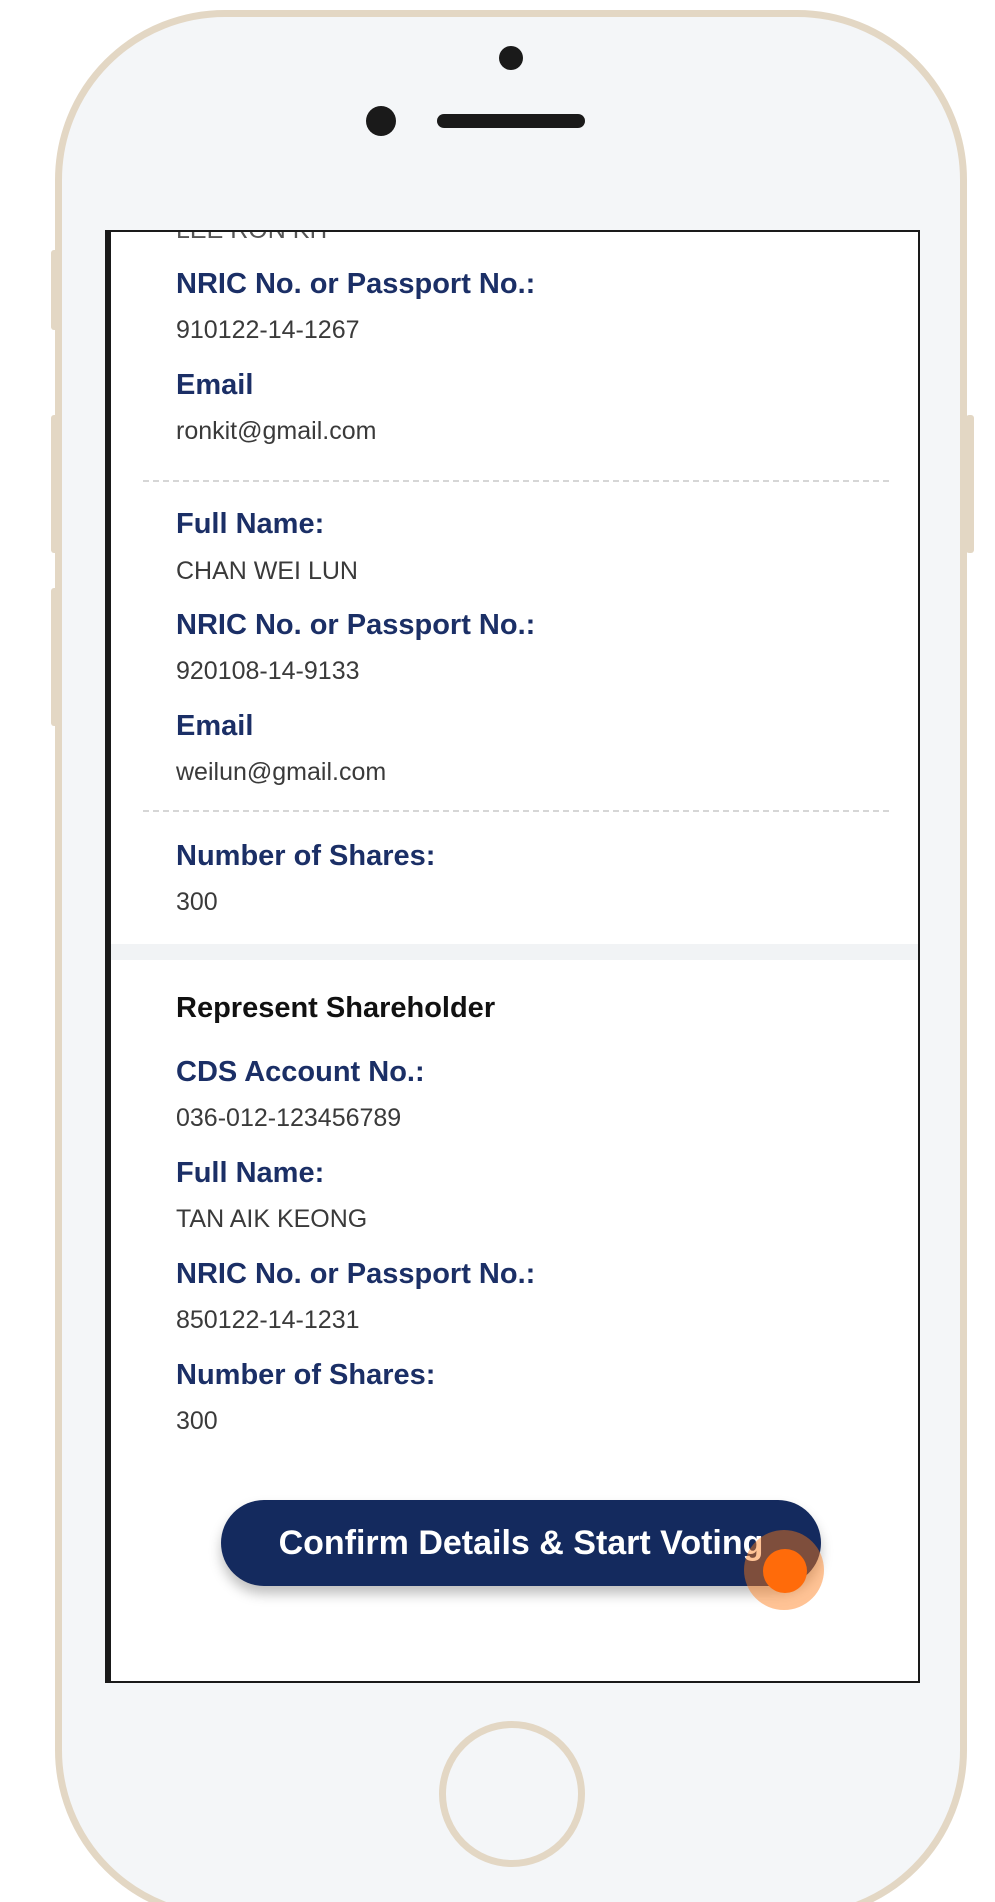  I want to click on nric-value: 850122-14-1231, so click(268, 1320).